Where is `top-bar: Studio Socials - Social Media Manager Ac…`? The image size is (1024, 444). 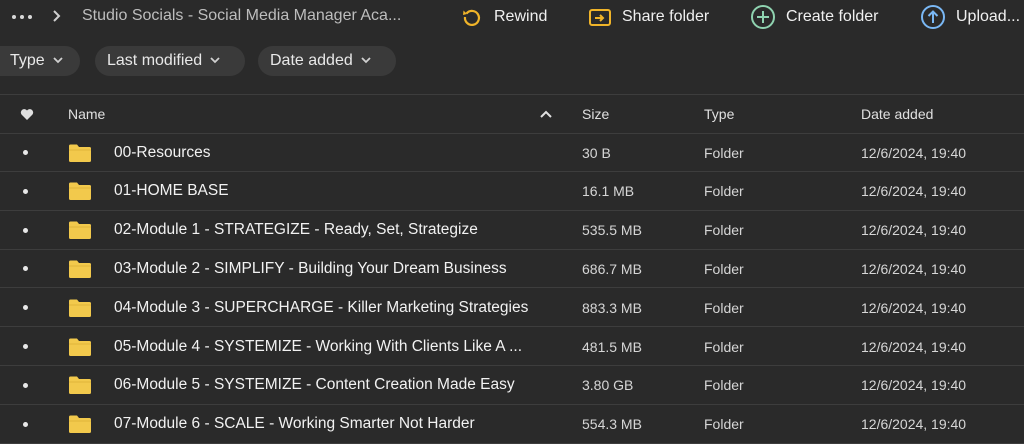
top-bar: Studio Socials - Social Media Manager Ac… is located at coordinates (512, 17).